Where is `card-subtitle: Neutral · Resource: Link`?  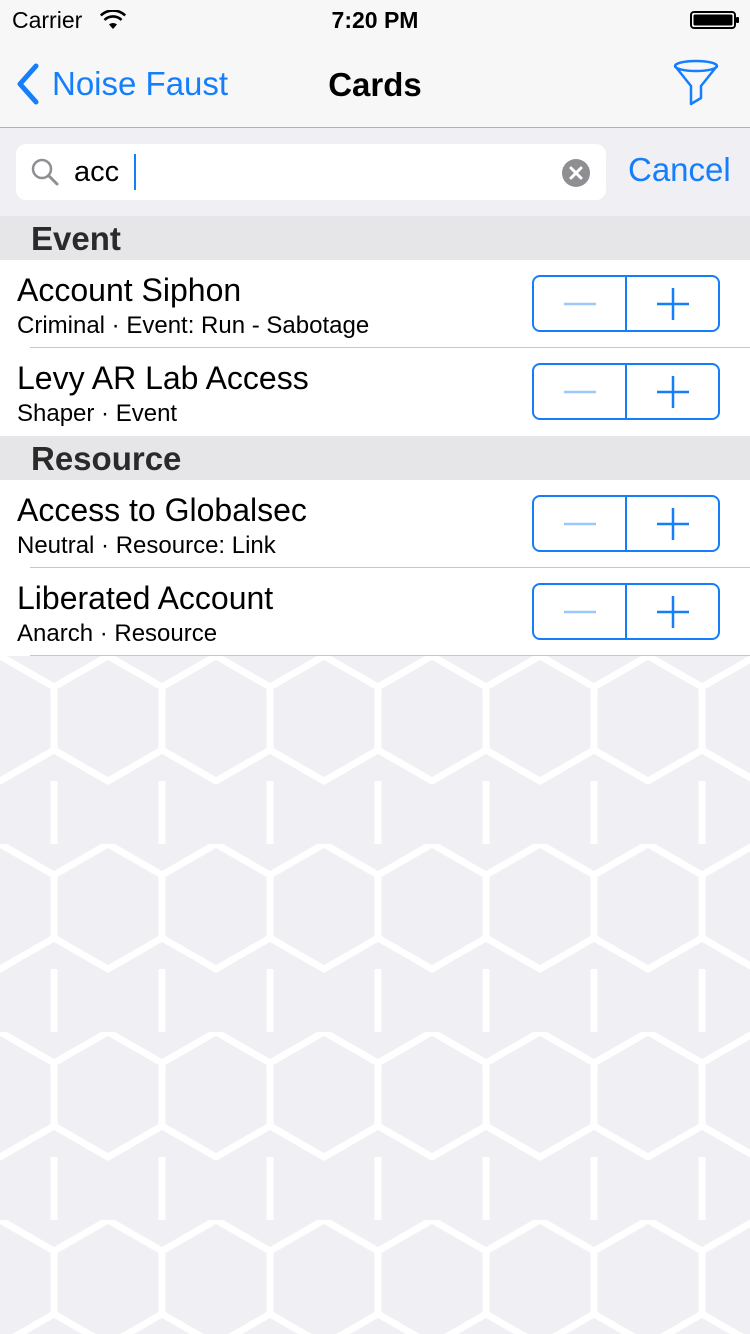 card-subtitle: Neutral · Resource: Link is located at coordinates (146, 545).